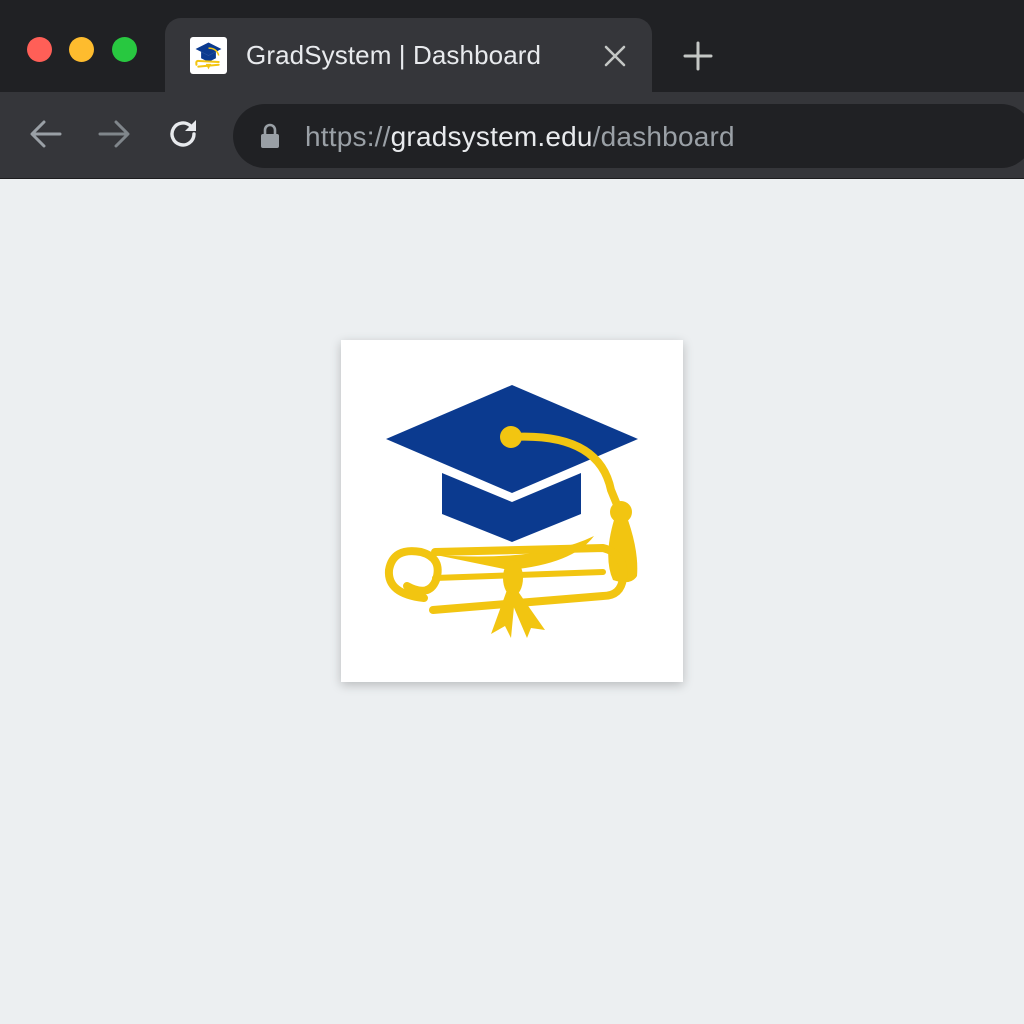  I want to click on window-zoom-button, so click(124, 49).